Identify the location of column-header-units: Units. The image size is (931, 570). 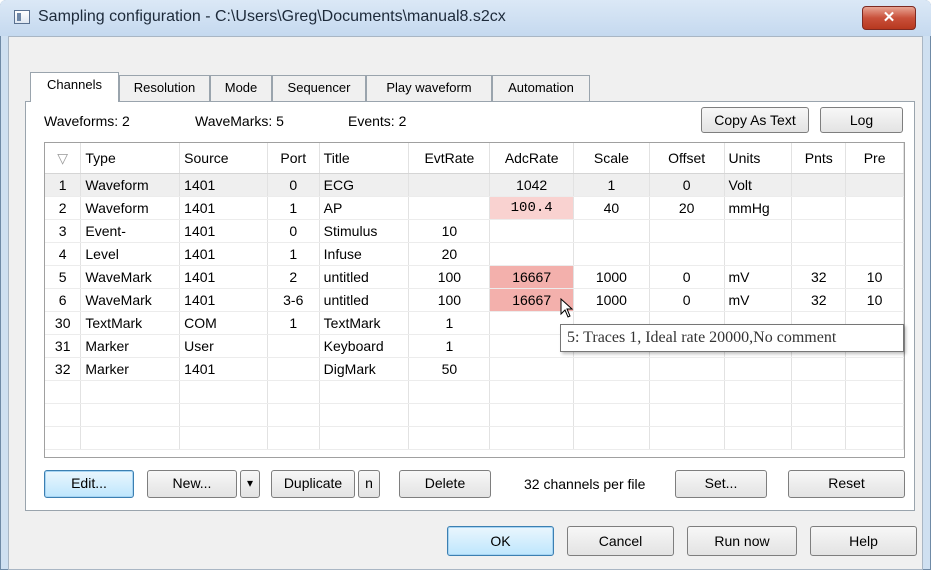
(758, 158).